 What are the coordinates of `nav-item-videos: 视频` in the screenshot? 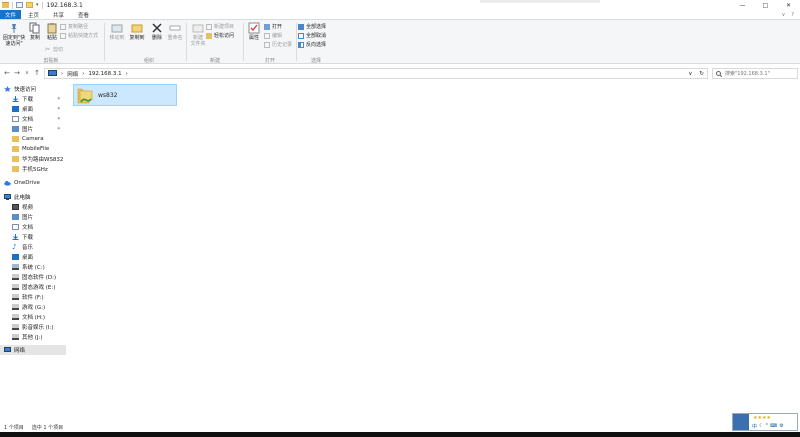 It's located at (33, 207).